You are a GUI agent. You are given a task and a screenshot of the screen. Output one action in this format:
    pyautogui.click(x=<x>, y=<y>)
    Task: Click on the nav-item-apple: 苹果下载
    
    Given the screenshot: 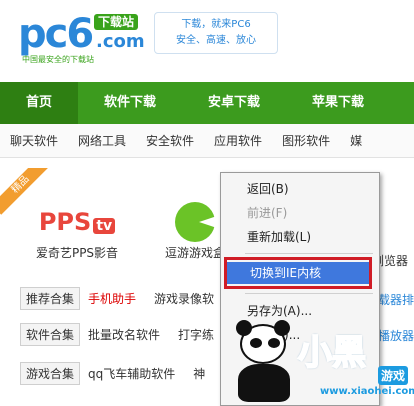 What is the action you would take?
    pyautogui.click(x=338, y=103)
    